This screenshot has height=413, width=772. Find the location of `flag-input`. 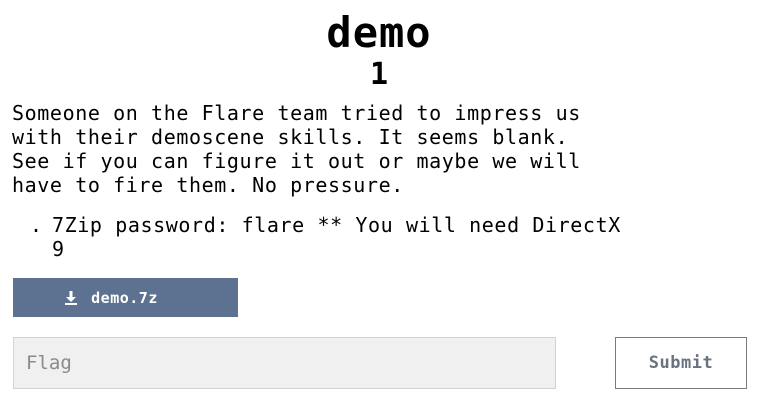

flag-input is located at coordinates (284, 363).